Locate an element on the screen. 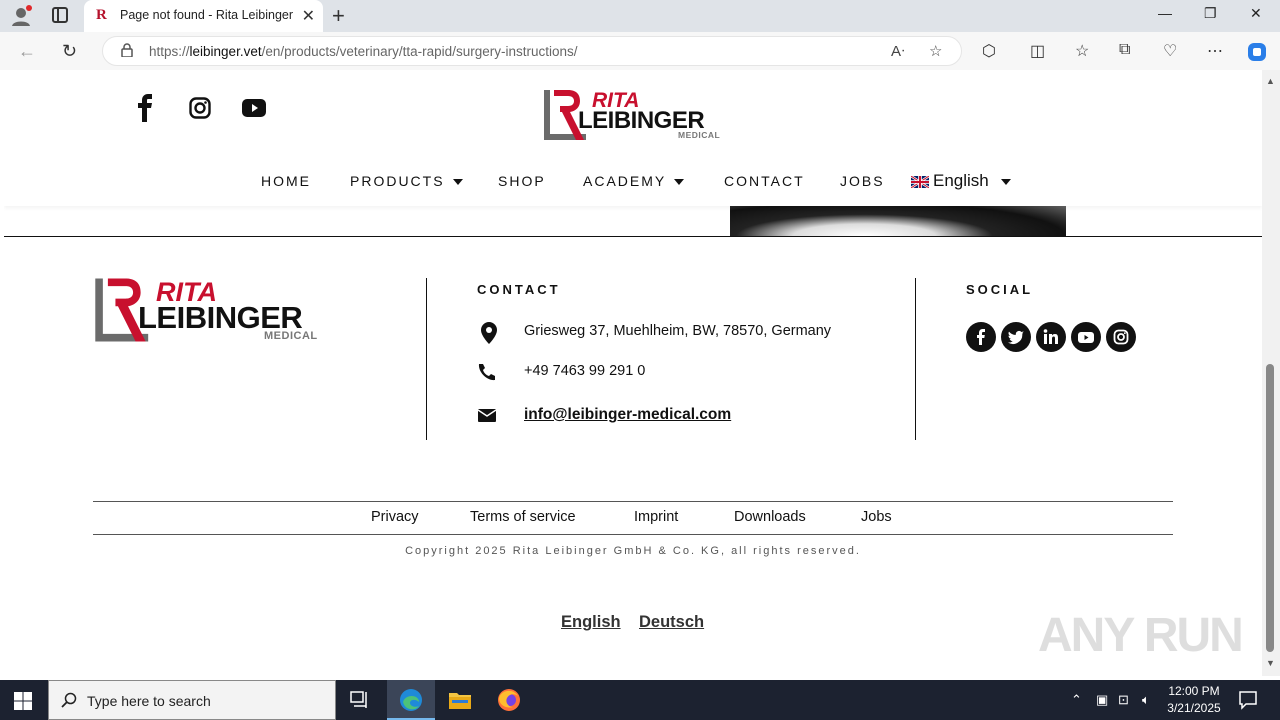  jobs-link: Jobs is located at coordinates (876, 517).